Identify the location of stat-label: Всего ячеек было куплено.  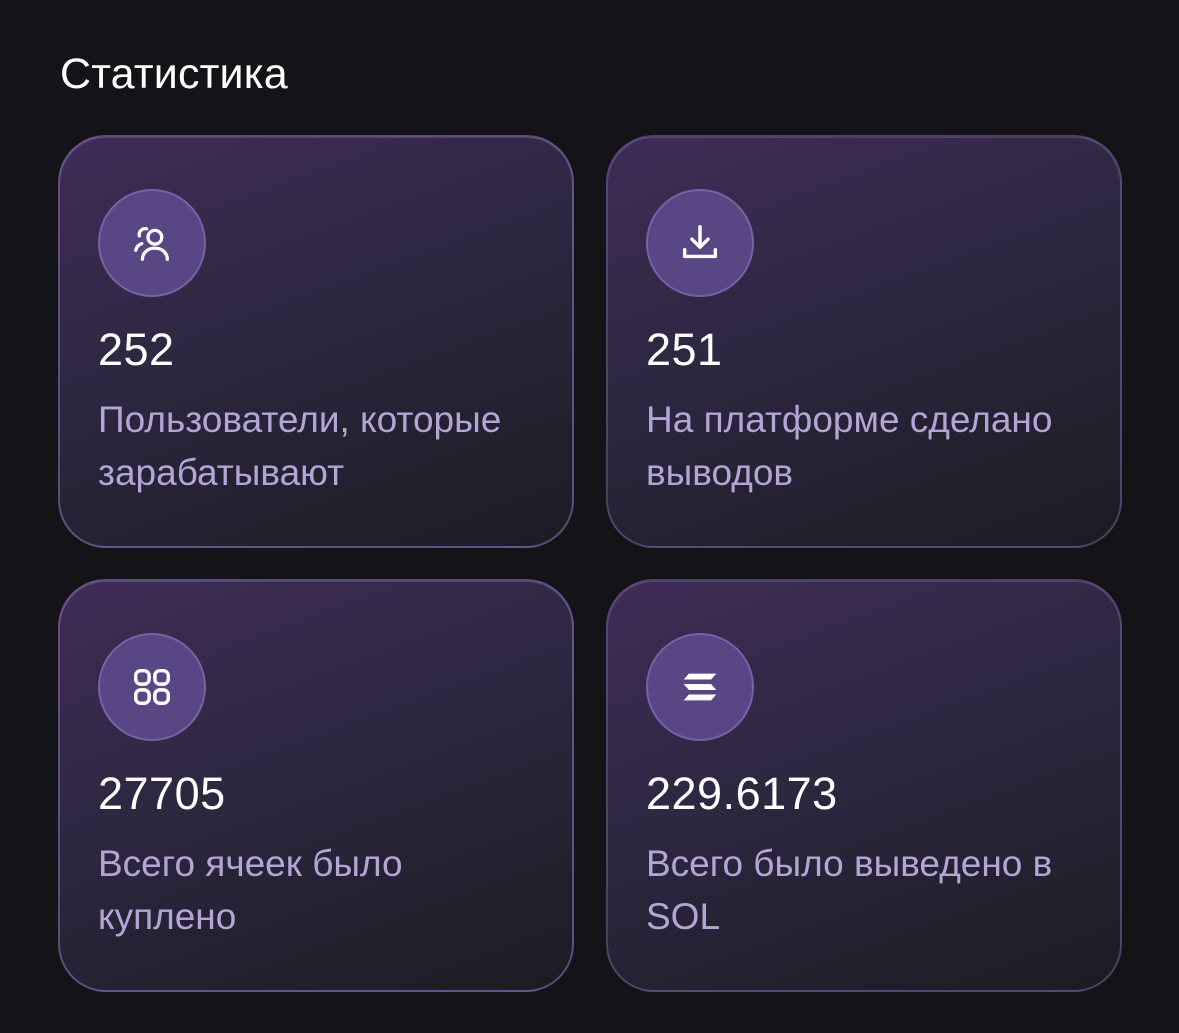
(250, 890).